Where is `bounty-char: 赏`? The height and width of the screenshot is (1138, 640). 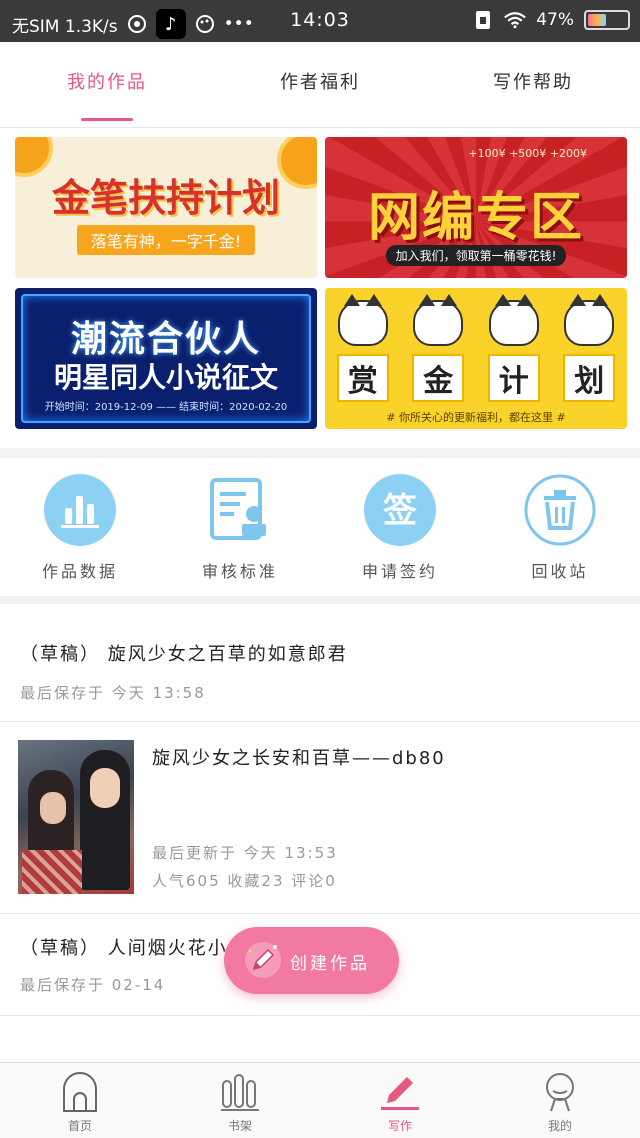
bounty-char: 赏 is located at coordinates (362, 378).